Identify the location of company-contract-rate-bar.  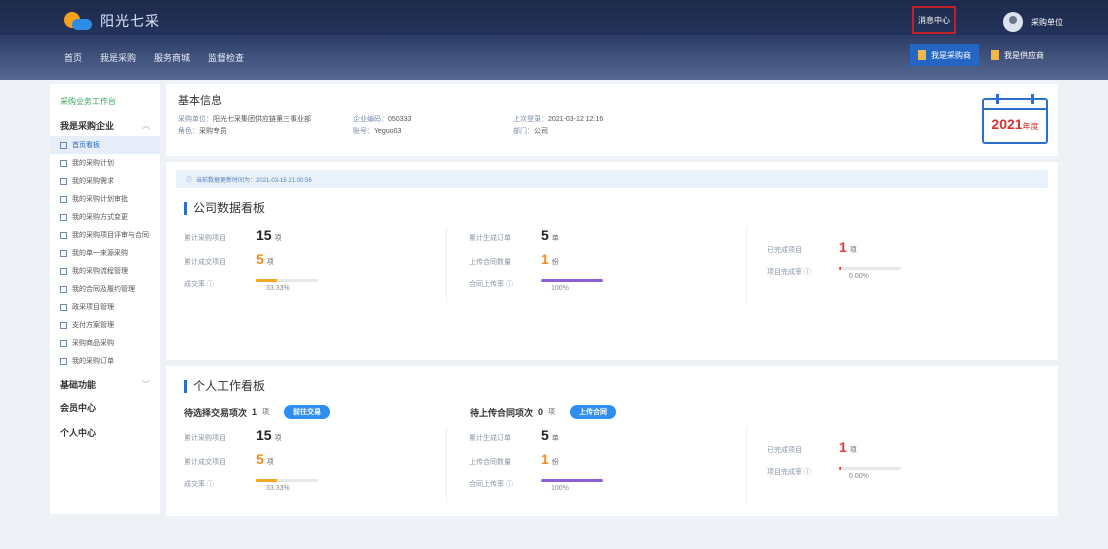
(572, 280).